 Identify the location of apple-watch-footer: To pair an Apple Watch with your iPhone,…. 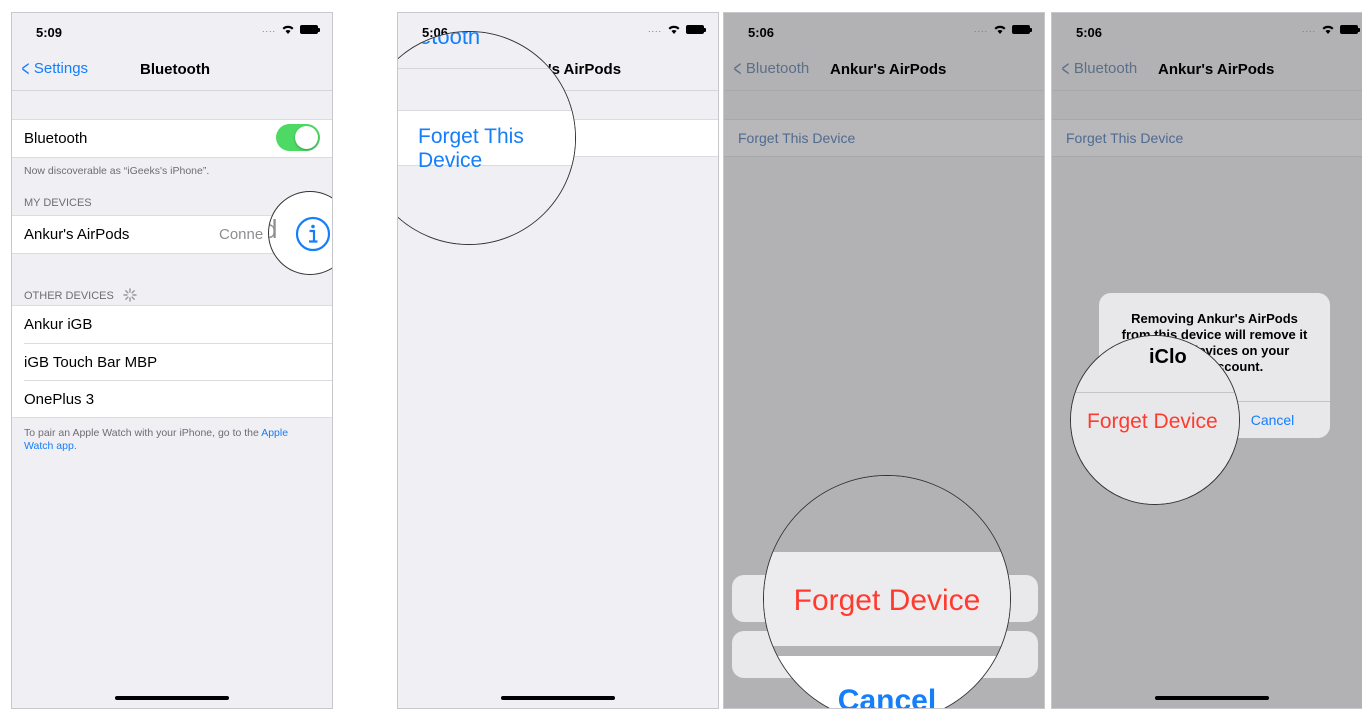
(156, 439).